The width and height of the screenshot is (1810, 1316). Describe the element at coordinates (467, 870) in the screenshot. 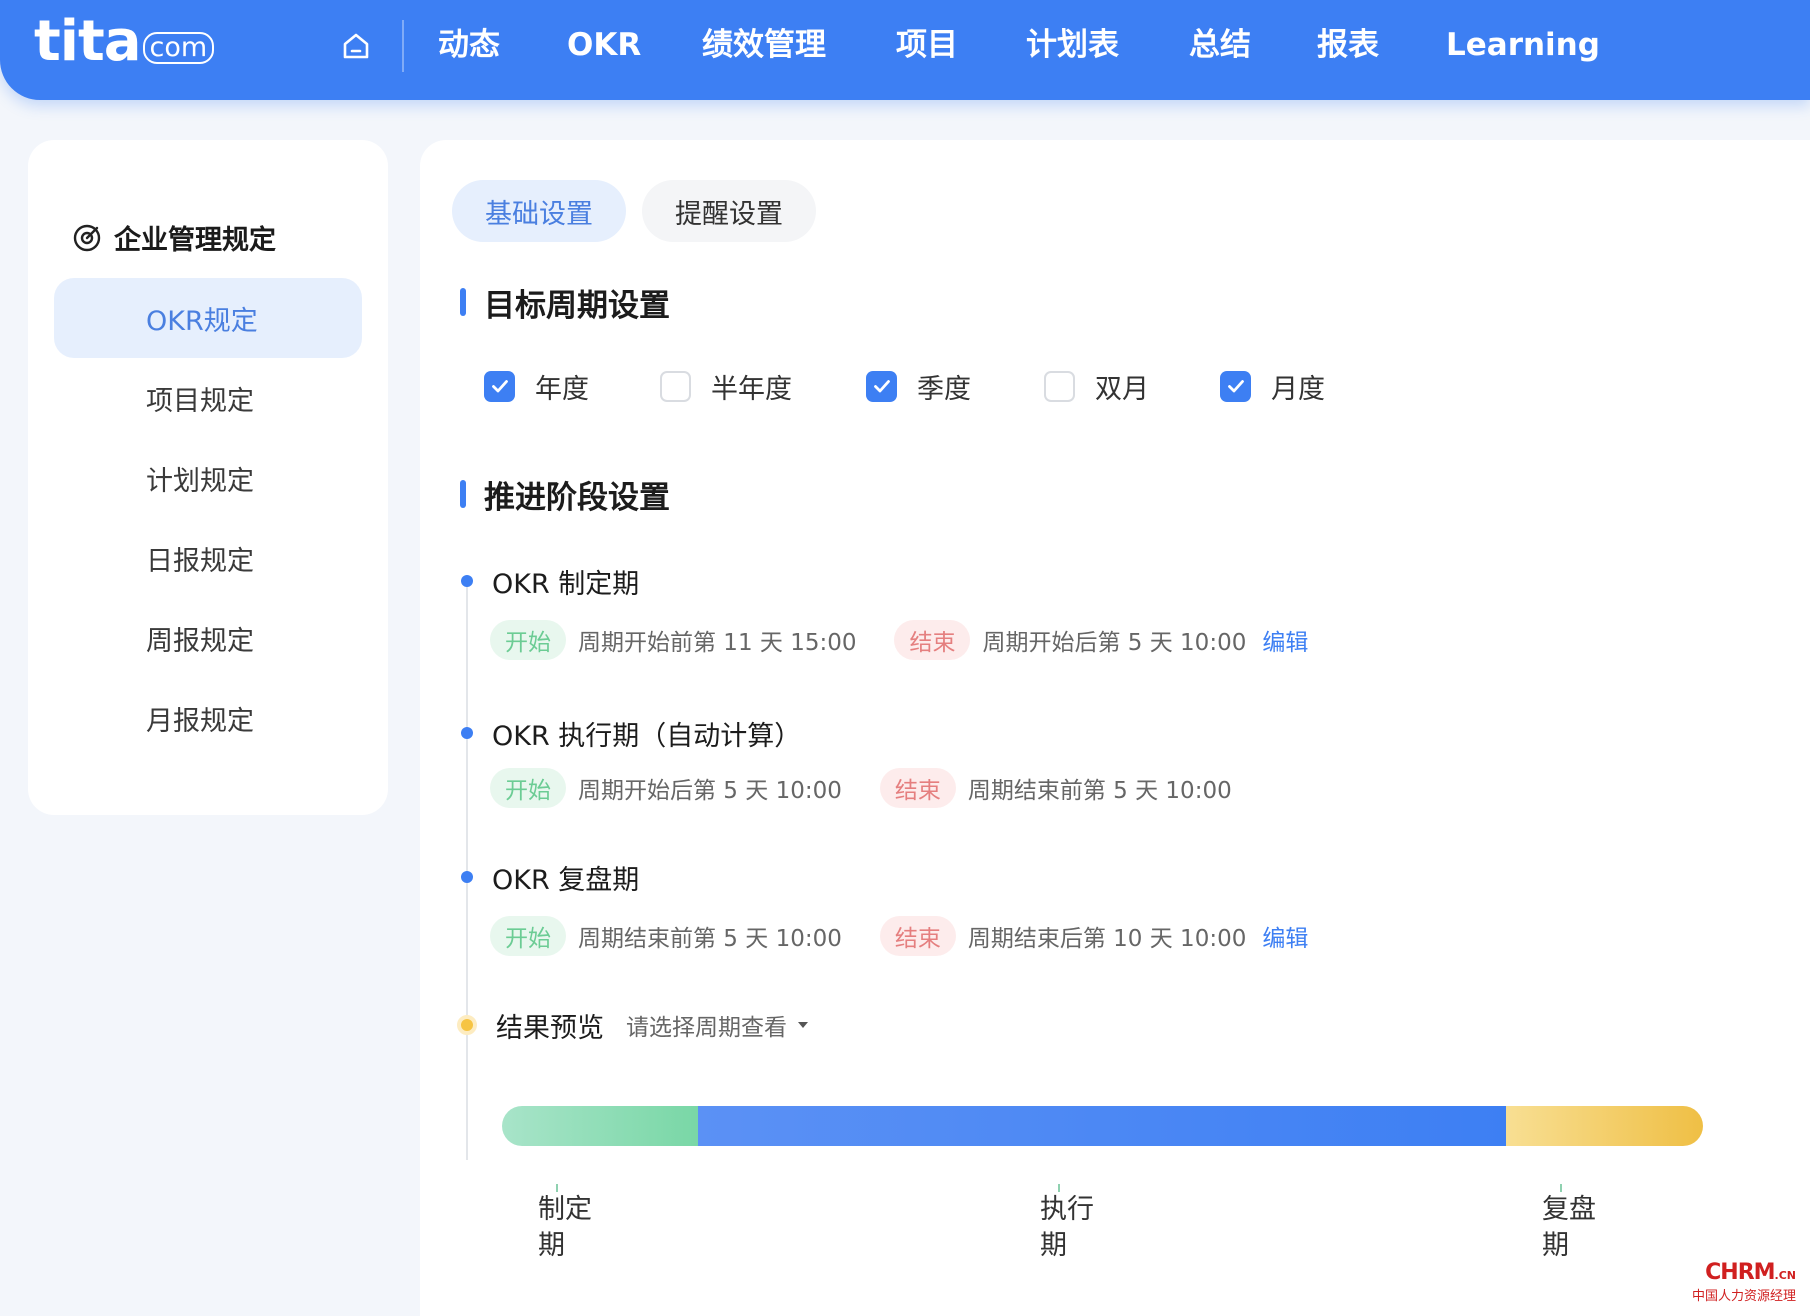

I see `timeline-line` at that location.